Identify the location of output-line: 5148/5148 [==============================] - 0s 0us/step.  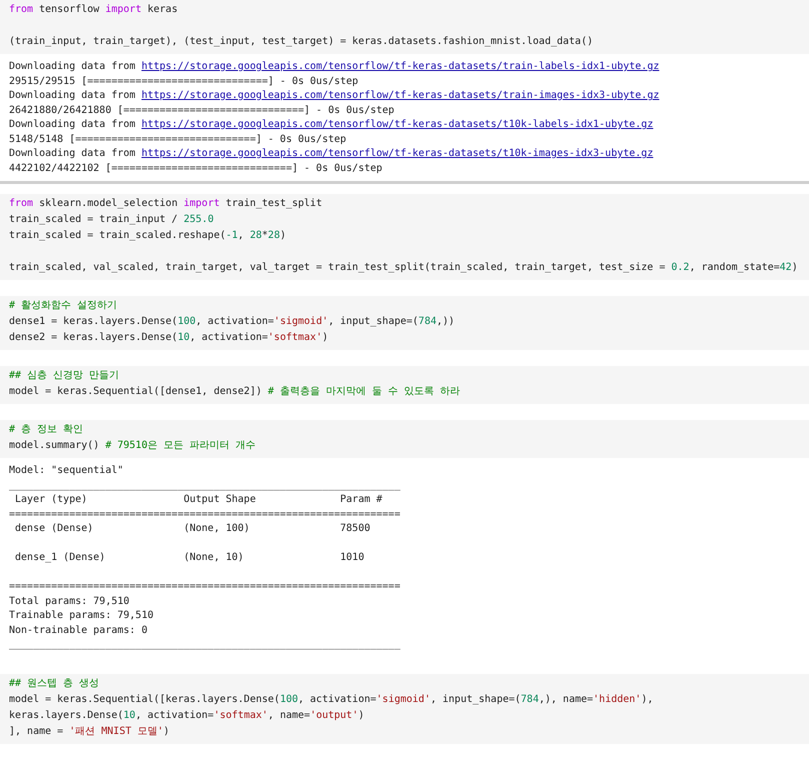
(178, 139).